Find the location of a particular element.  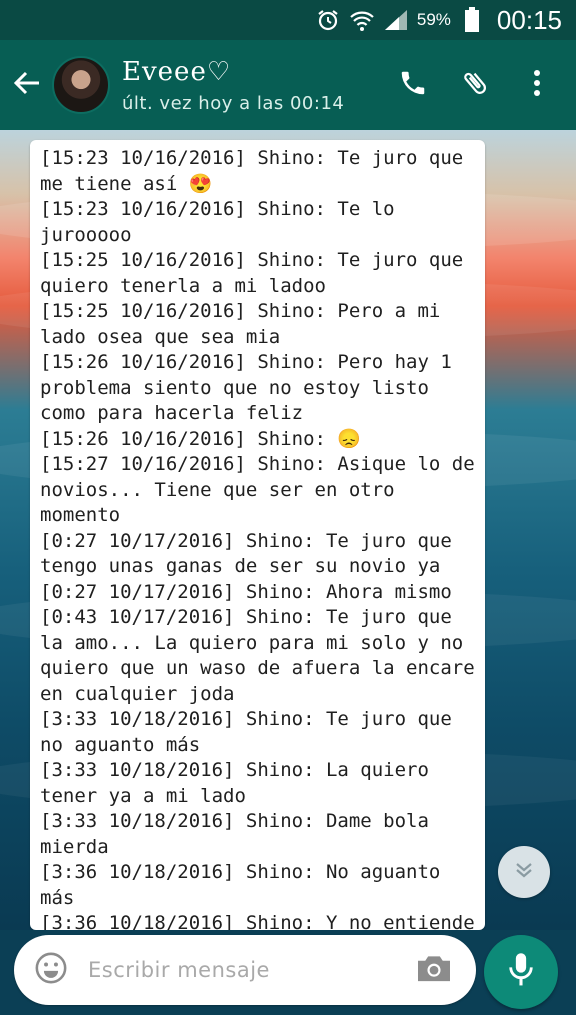

battery-icon is located at coordinates (472, 20).